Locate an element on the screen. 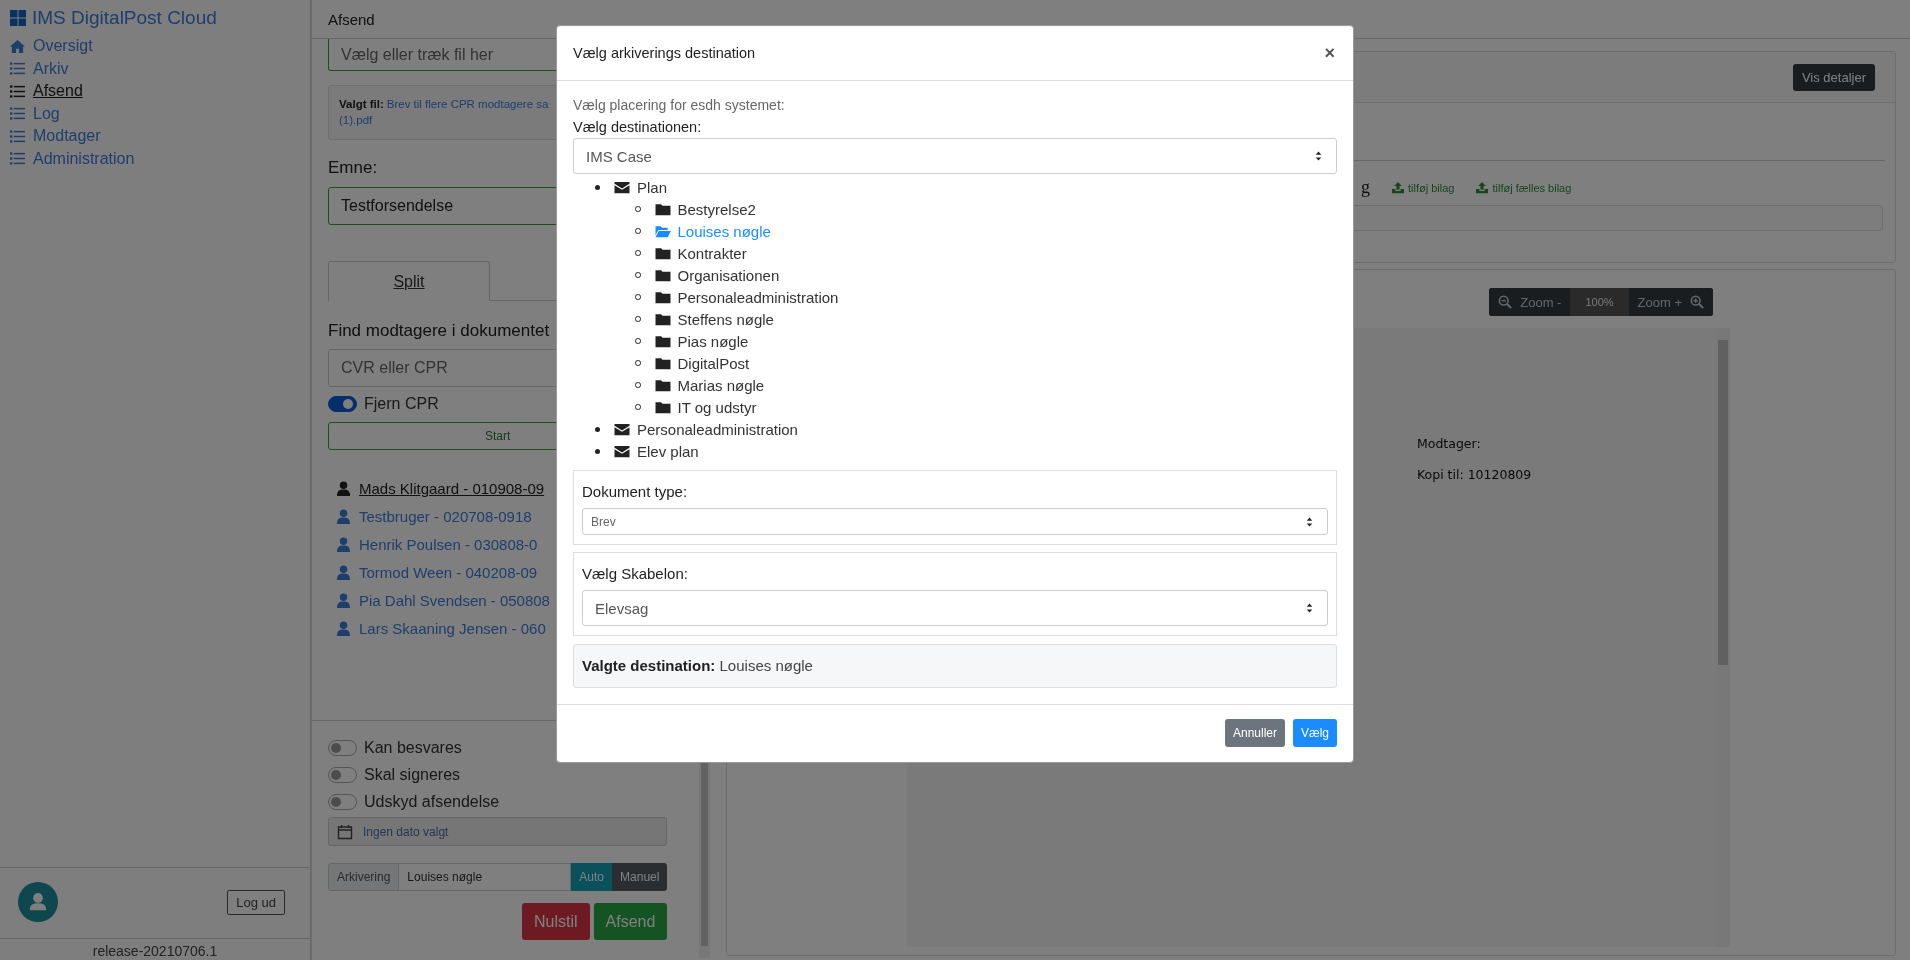 This screenshot has width=1910, height=960. document-text: Kopi til: 10120809 is located at coordinates (1475, 474).